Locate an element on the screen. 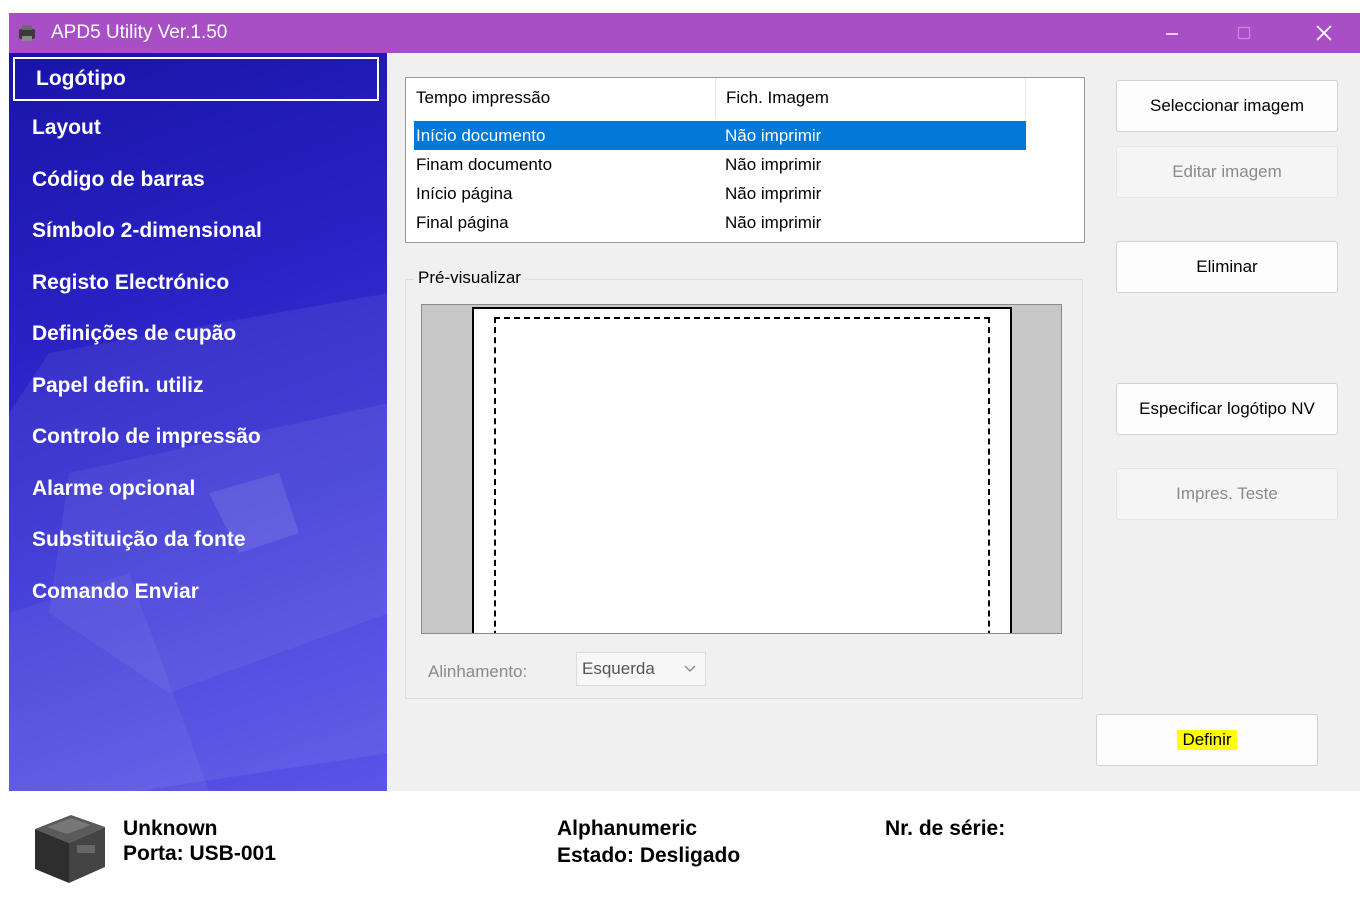 Image resolution: width=1360 pixels, height=899 pixels. minimize-button is located at coordinates (1172, 33).